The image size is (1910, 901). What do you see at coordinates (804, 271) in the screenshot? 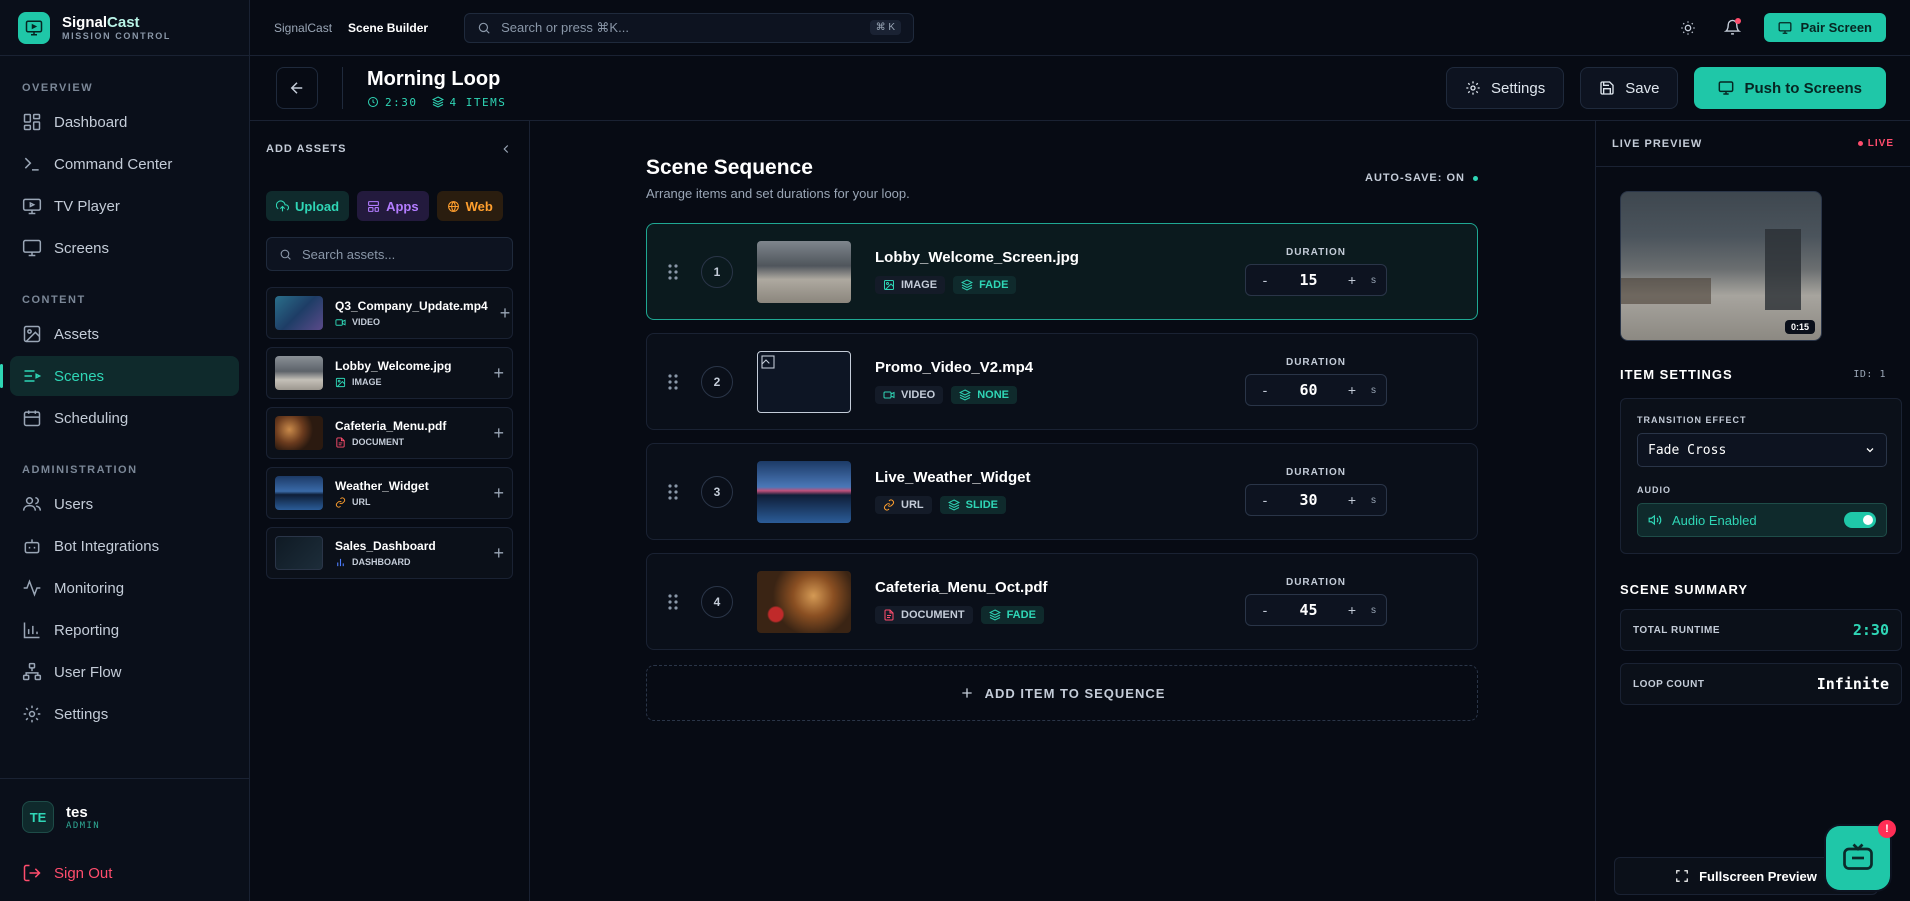
I see `sequence-thumbnail` at bounding box center [804, 271].